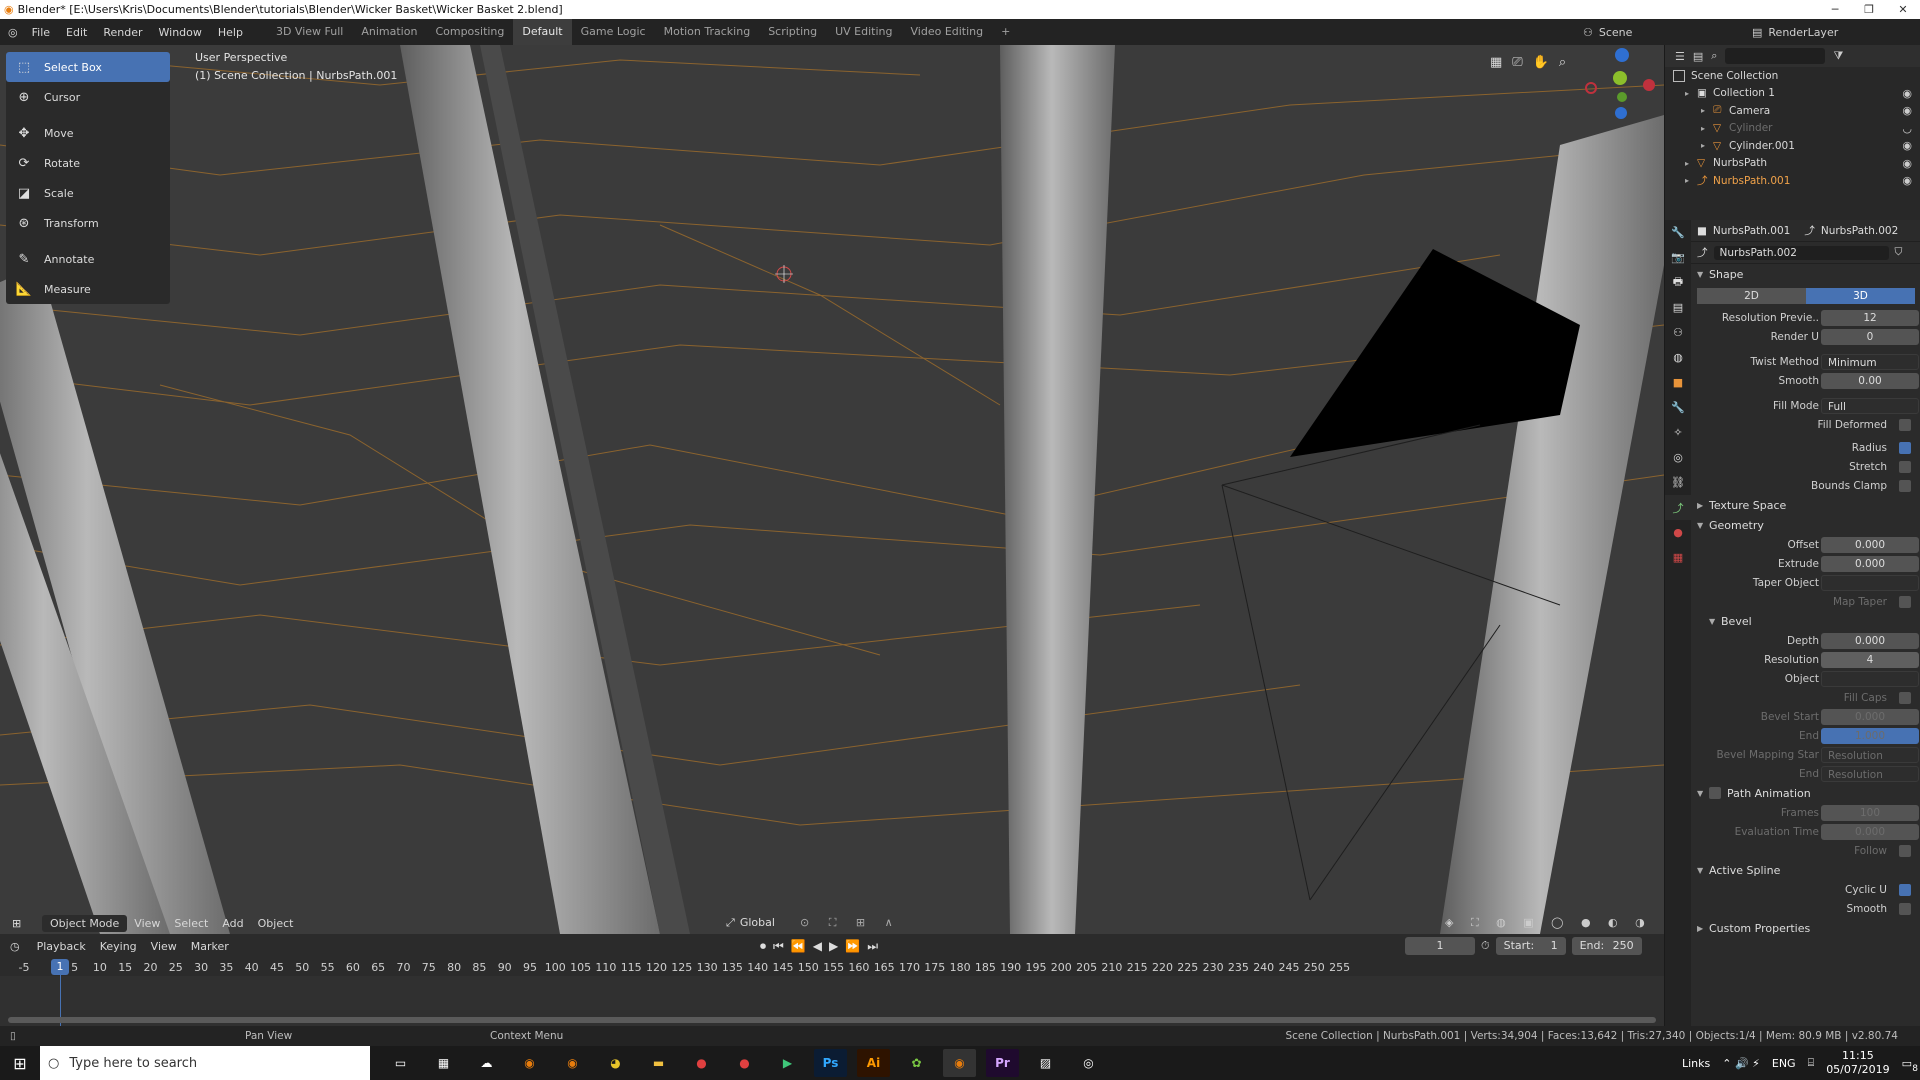 The width and height of the screenshot is (1920, 1080). What do you see at coordinates (1678, 532) in the screenshot?
I see `material-tab-icon: ●` at bounding box center [1678, 532].